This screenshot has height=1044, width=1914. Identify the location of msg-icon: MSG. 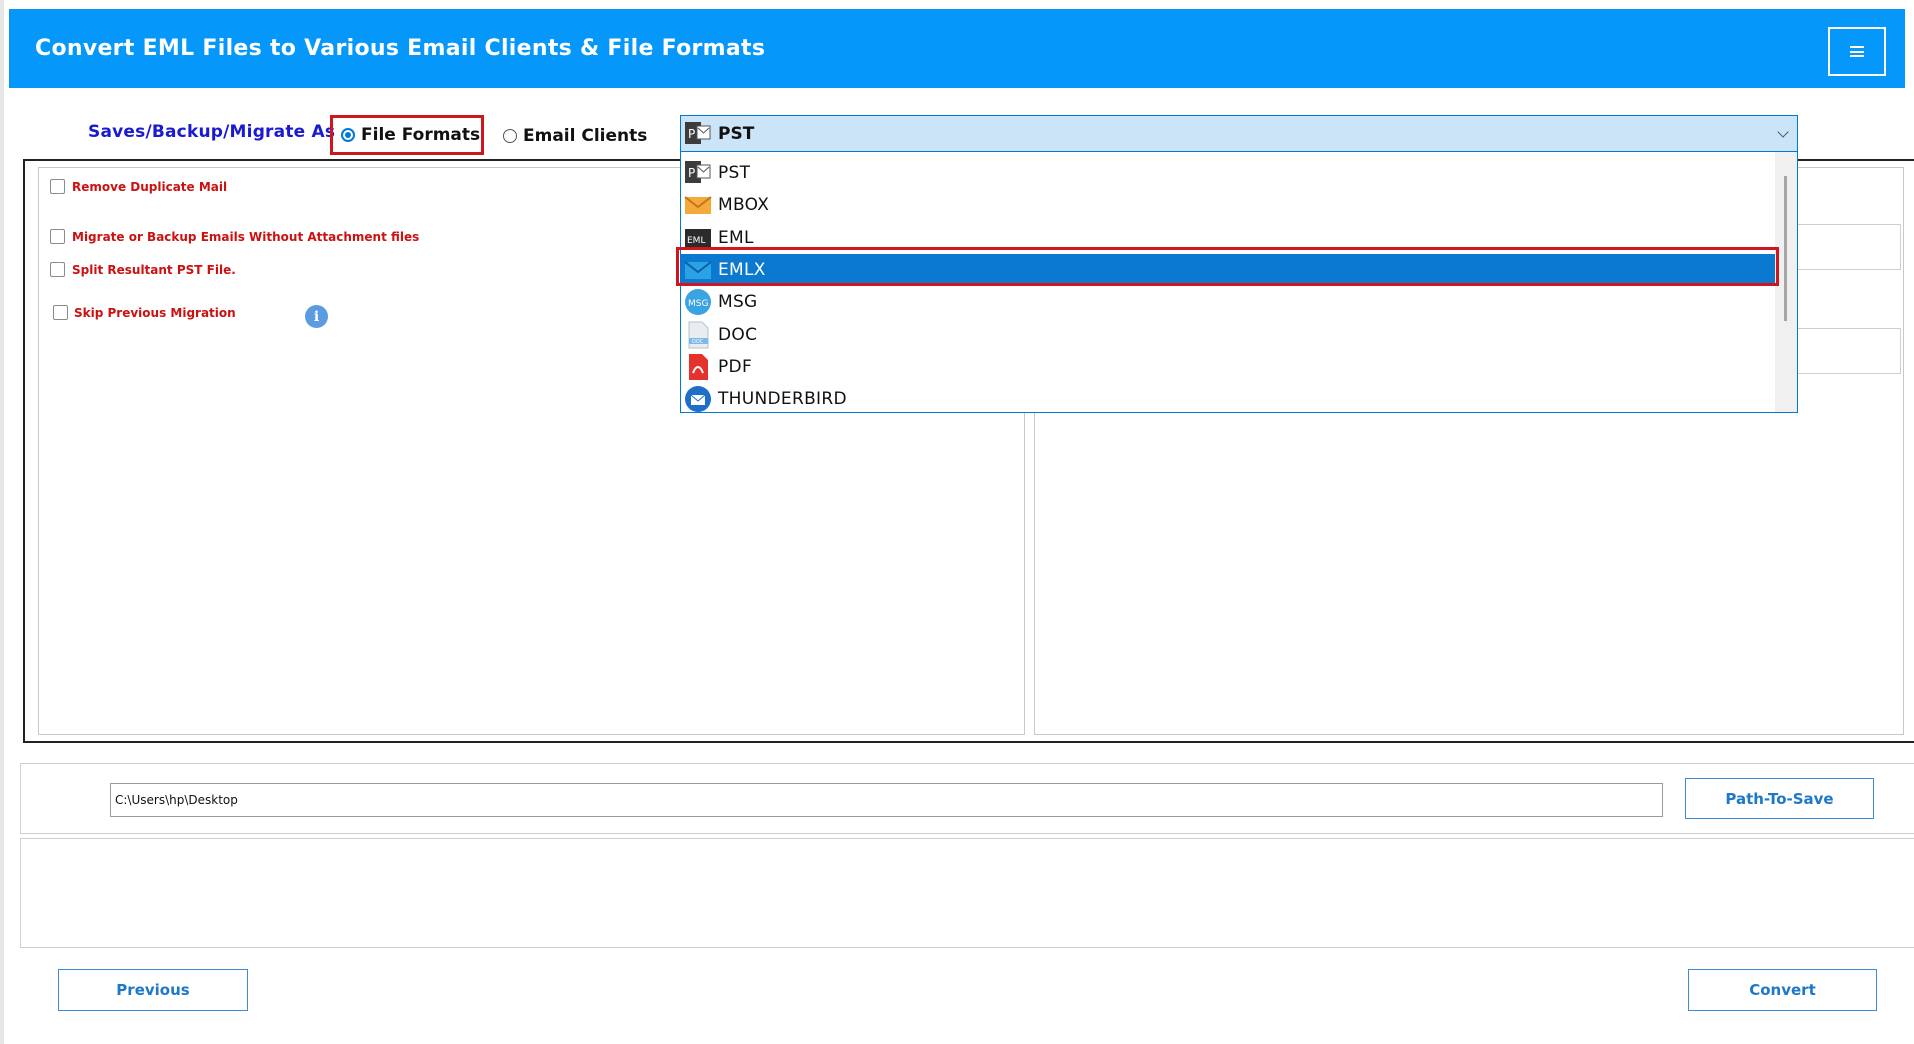
(698, 302).